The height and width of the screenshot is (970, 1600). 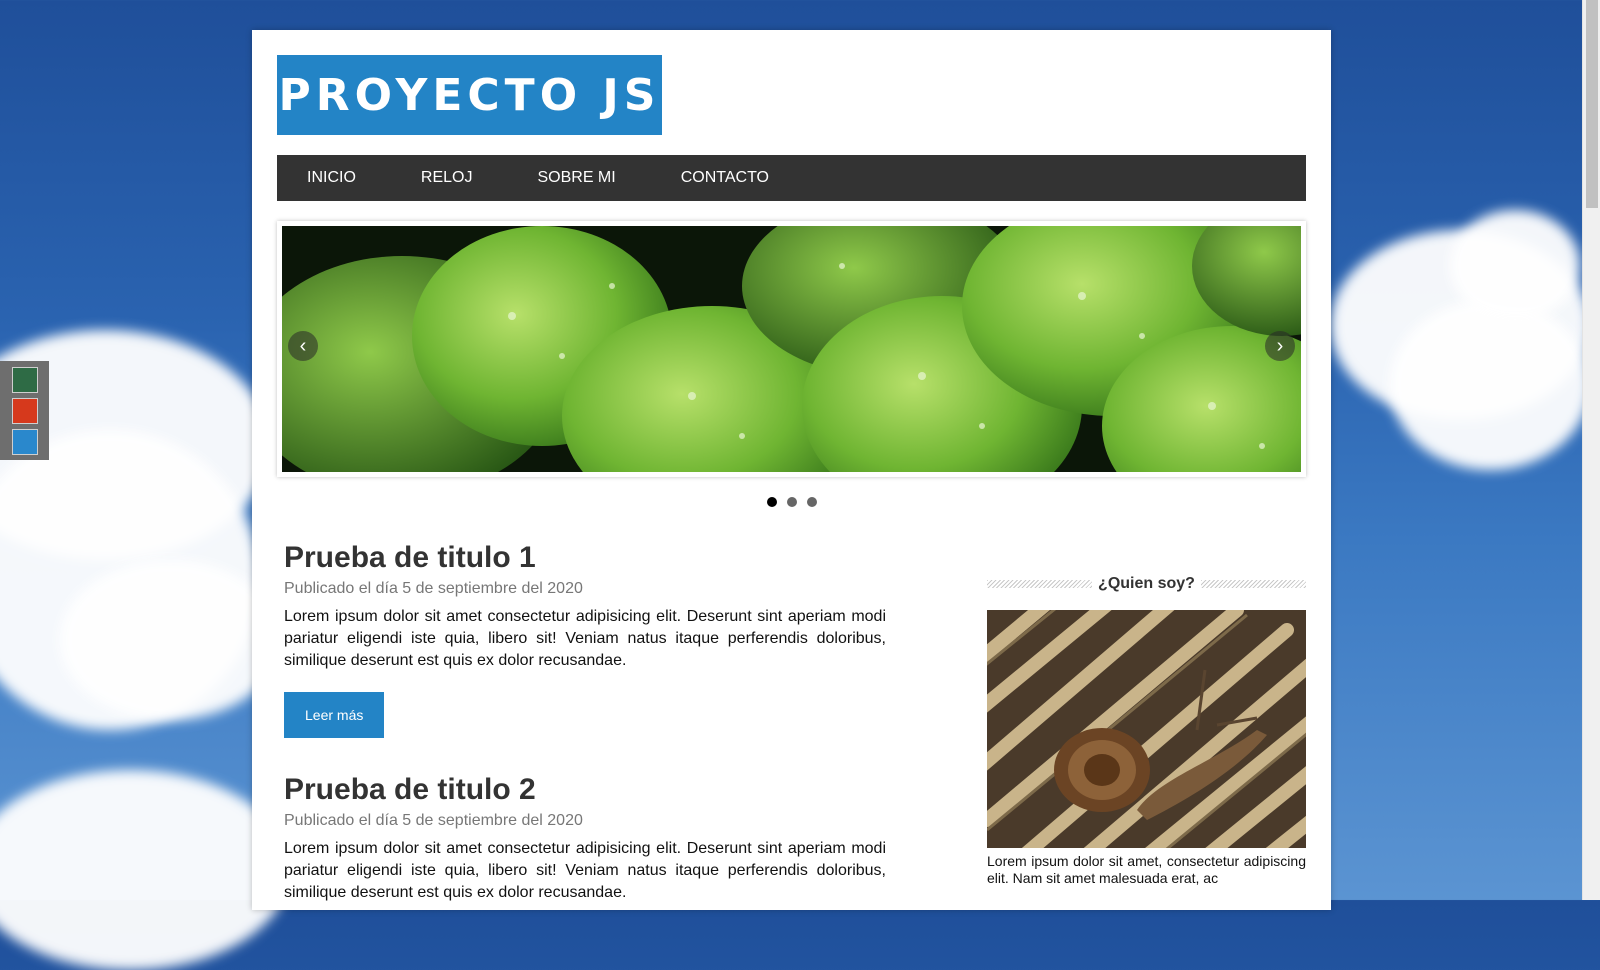 I want to click on theme-green-button, so click(x=25, y=380).